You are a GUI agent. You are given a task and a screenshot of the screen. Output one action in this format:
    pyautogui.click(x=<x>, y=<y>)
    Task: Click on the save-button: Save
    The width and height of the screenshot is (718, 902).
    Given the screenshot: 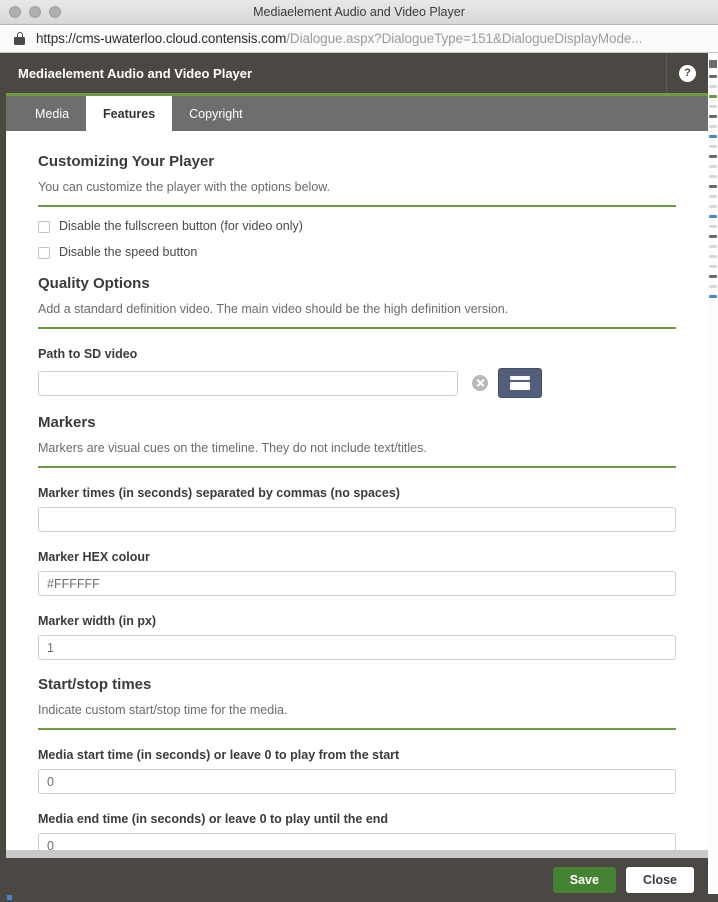 What is the action you would take?
    pyautogui.click(x=584, y=880)
    